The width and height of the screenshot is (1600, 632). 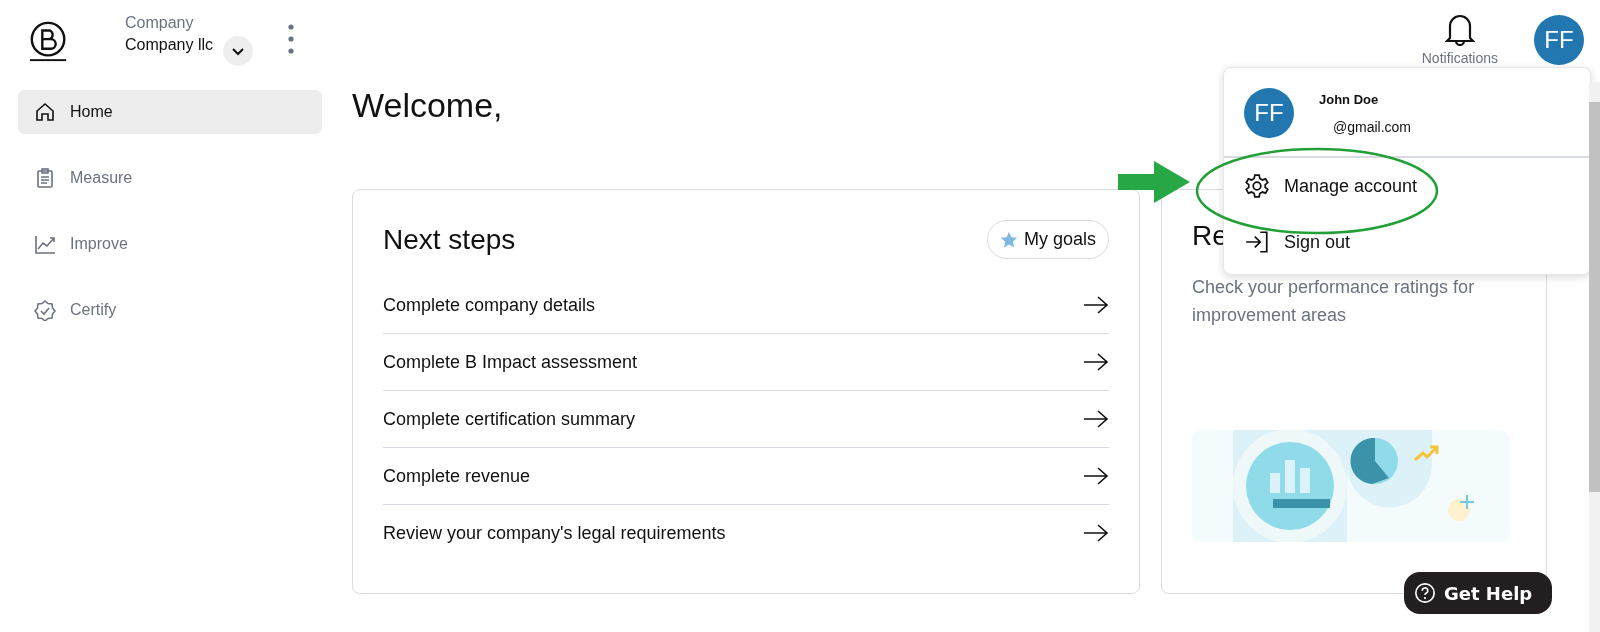 What do you see at coordinates (1425, 593) in the screenshot?
I see `help-icon` at bounding box center [1425, 593].